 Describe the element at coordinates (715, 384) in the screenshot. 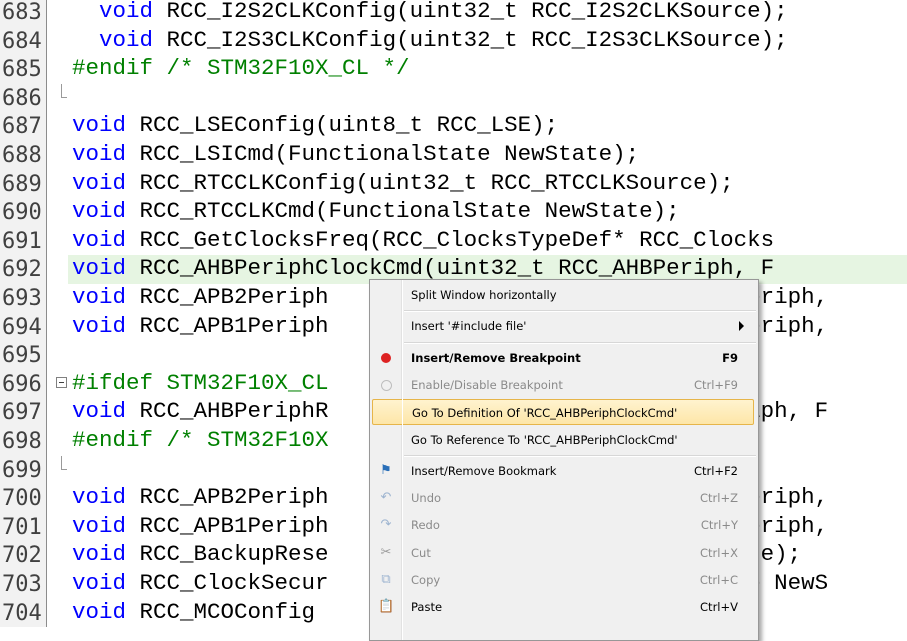

I see `menu-item-shortcut: Ctrl+F9` at that location.